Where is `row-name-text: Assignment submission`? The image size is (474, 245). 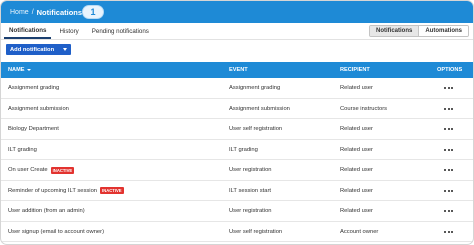 row-name-text: Assignment submission is located at coordinates (38, 108).